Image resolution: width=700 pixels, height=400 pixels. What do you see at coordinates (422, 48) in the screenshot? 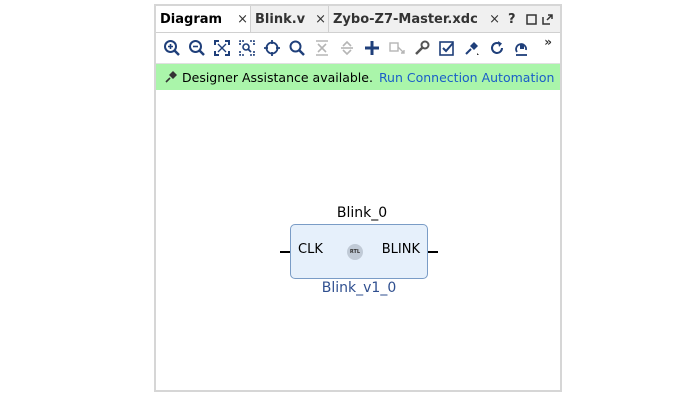
I see `wrench-icon` at bounding box center [422, 48].